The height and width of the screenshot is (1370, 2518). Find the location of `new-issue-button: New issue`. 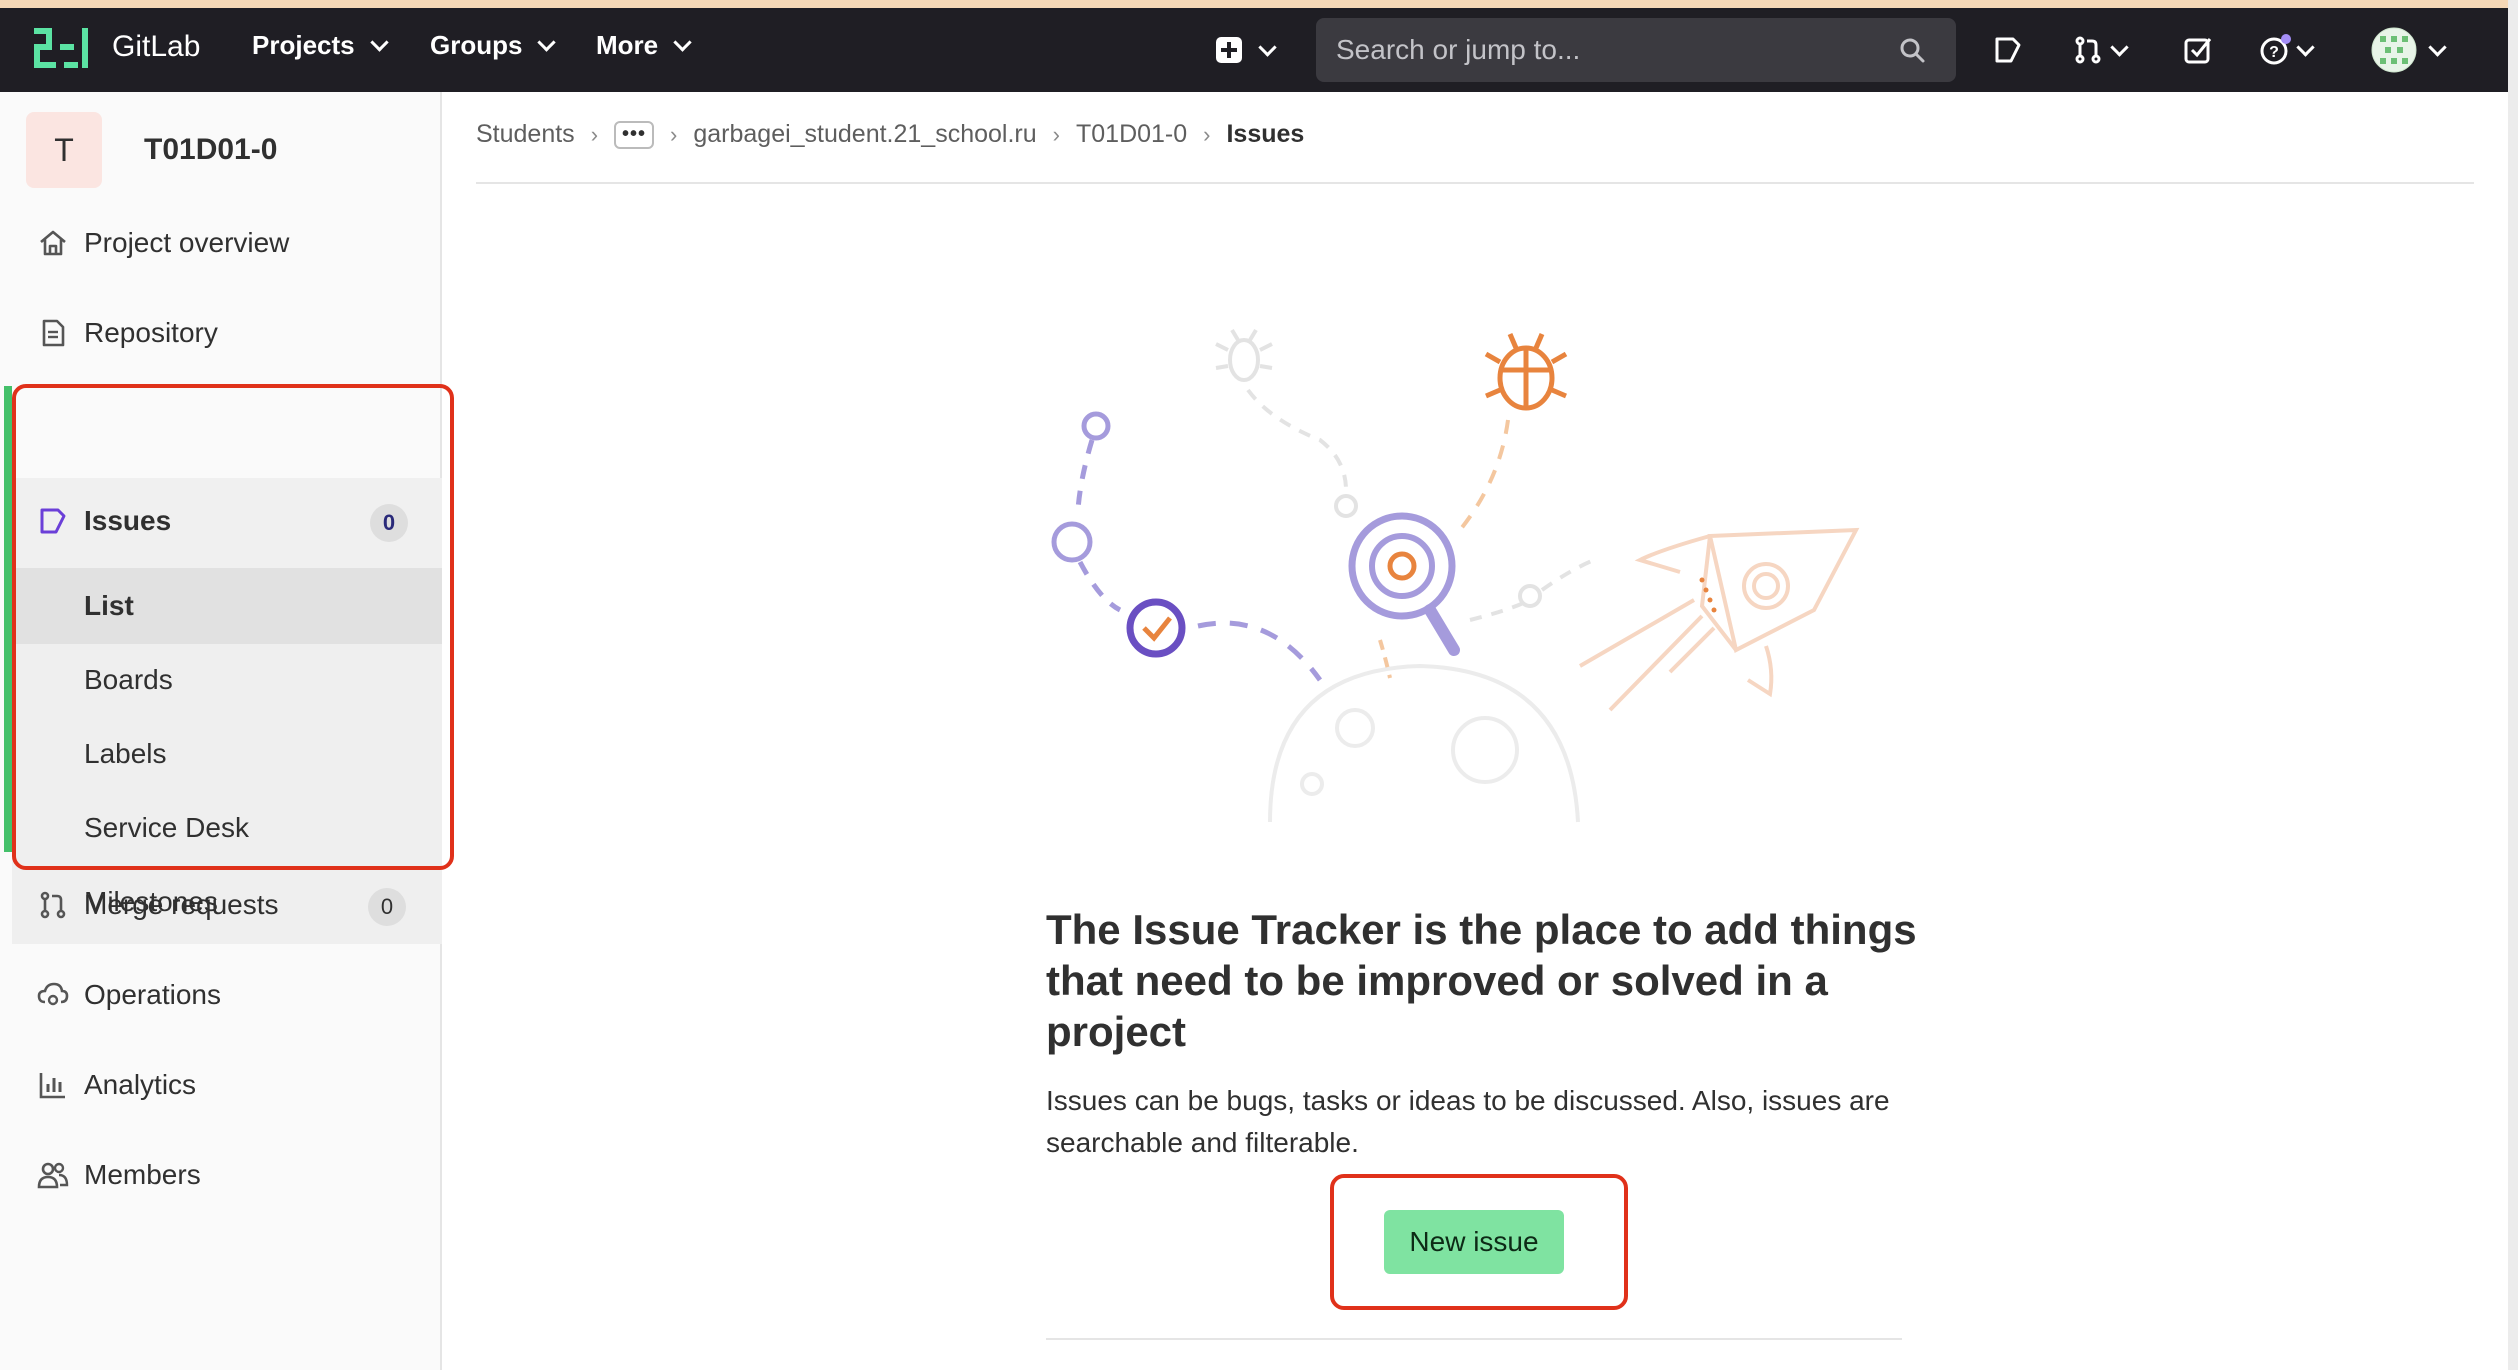

new-issue-button: New issue is located at coordinates (1474, 1242).